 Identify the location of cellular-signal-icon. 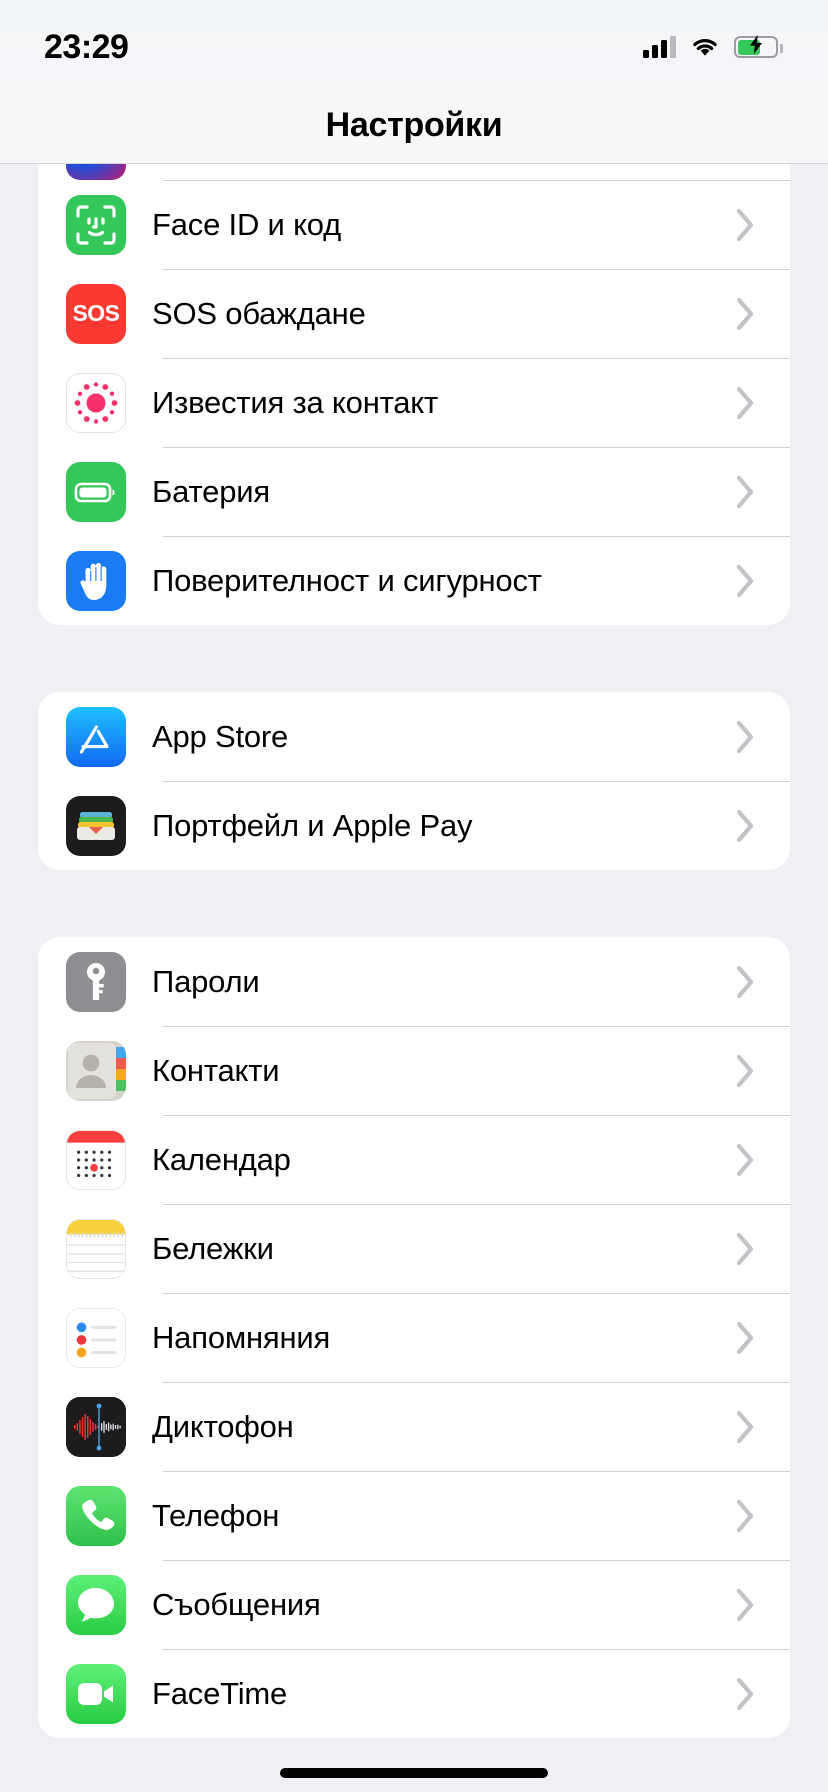
(659, 47).